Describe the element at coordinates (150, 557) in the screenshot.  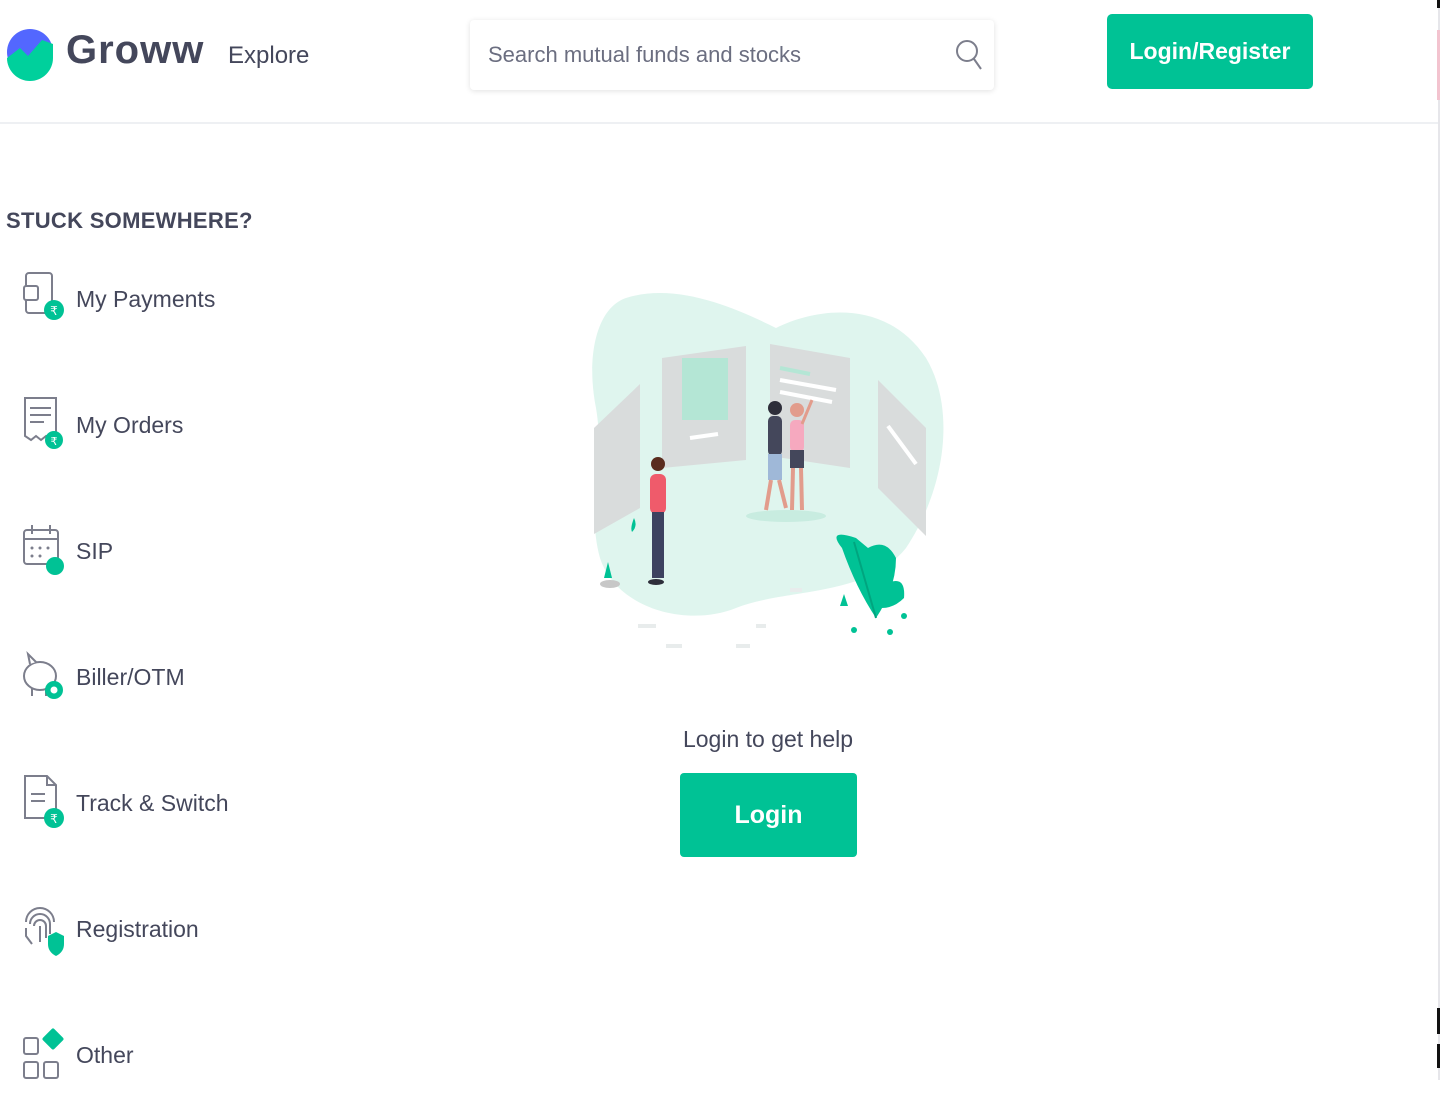
I see `sidebar-item-sip: SIP` at that location.